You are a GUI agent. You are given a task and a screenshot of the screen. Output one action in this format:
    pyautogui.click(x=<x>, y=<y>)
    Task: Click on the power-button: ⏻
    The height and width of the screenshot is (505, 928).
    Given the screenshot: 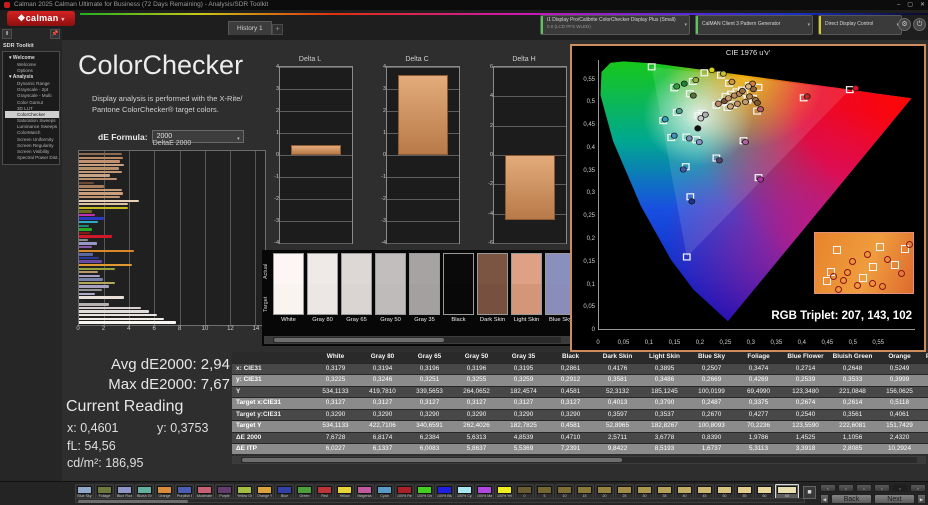 What is the action you would take?
    pyautogui.click(x=919, y=24)
    